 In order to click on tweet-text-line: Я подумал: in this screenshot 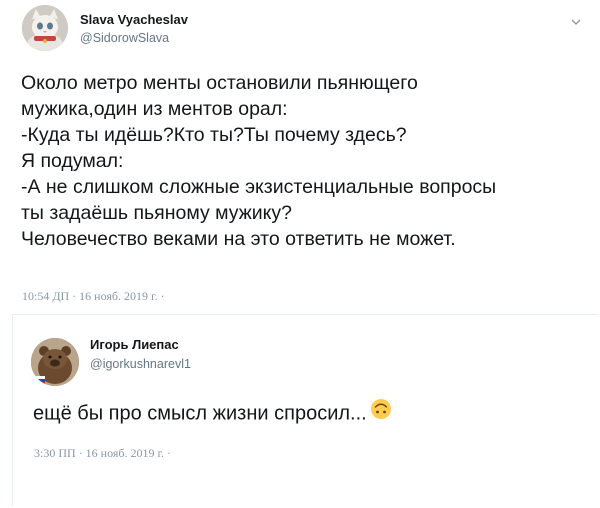, I will do `click(72, 161)`.